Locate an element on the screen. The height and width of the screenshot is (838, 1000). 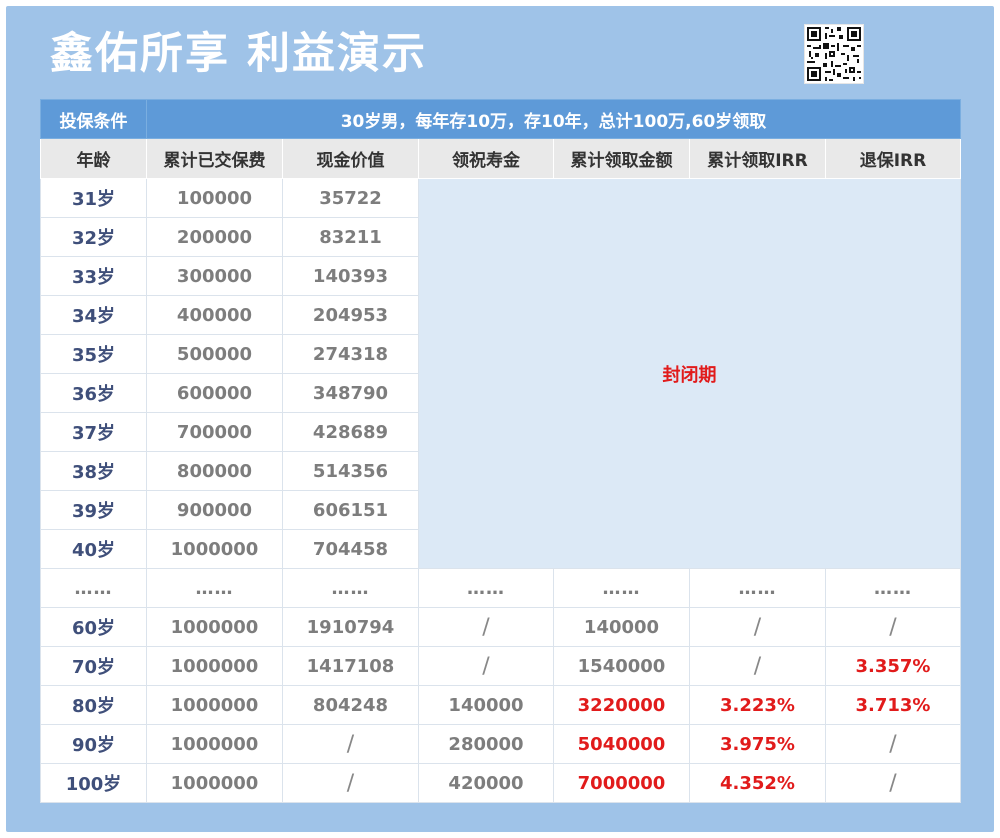
bonus-cell: 420000 is located at coordinates (486, 783).